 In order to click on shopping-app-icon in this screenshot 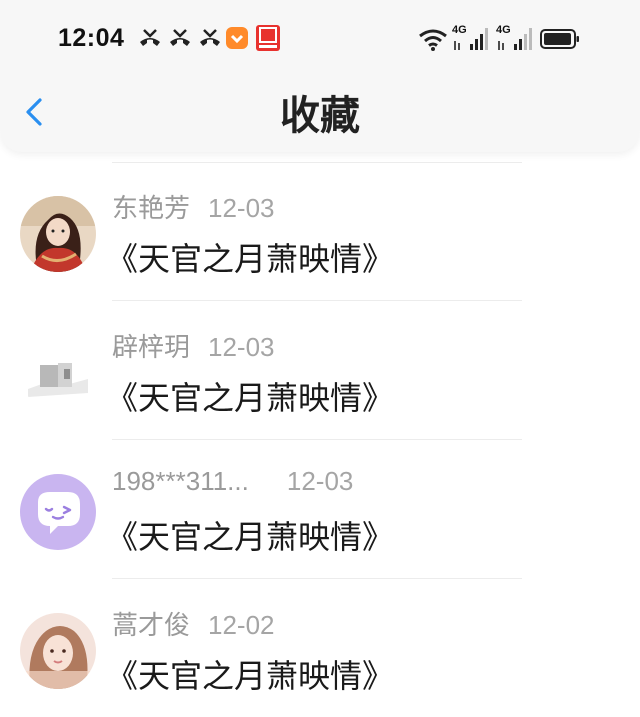, I will do `click(268, 38)`.